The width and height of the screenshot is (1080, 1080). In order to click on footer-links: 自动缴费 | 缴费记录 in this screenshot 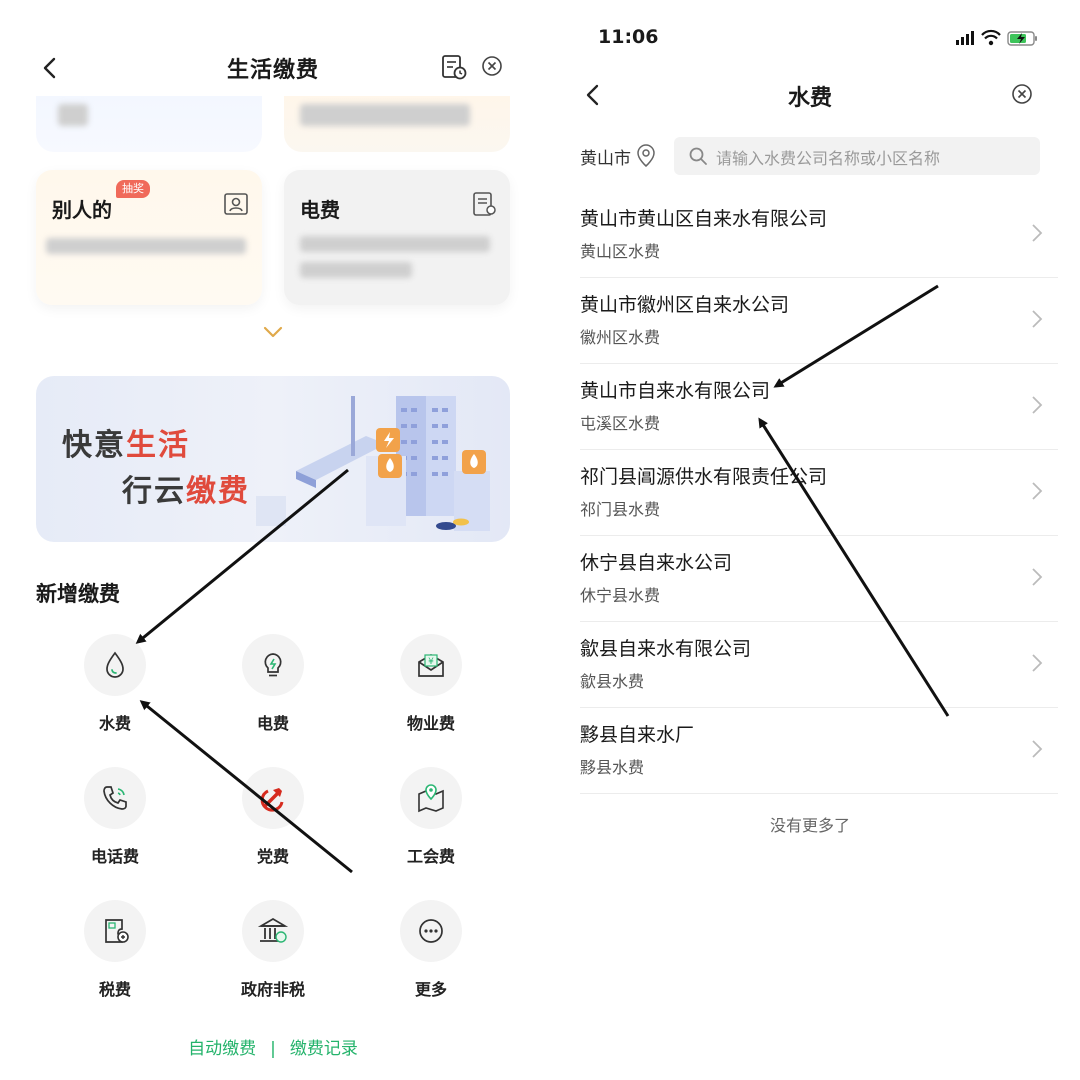, I will do `click(270, 1046)`.